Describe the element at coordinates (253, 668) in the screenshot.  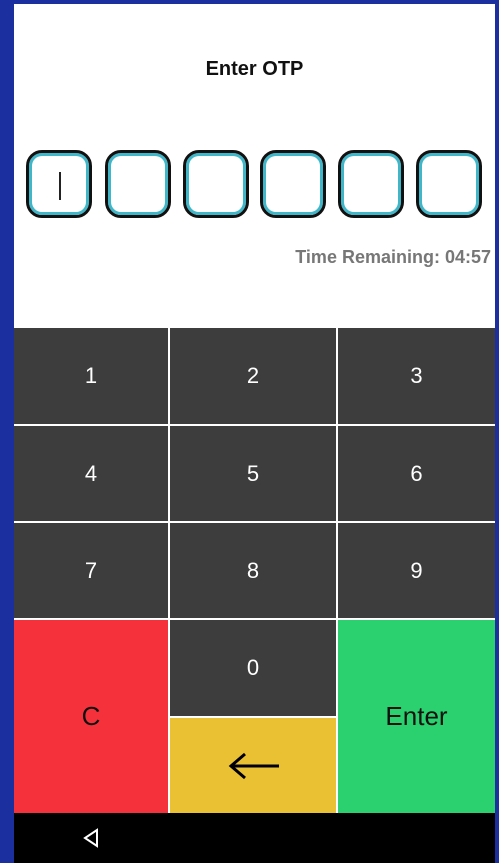
I see `key-0: 0` at that location.